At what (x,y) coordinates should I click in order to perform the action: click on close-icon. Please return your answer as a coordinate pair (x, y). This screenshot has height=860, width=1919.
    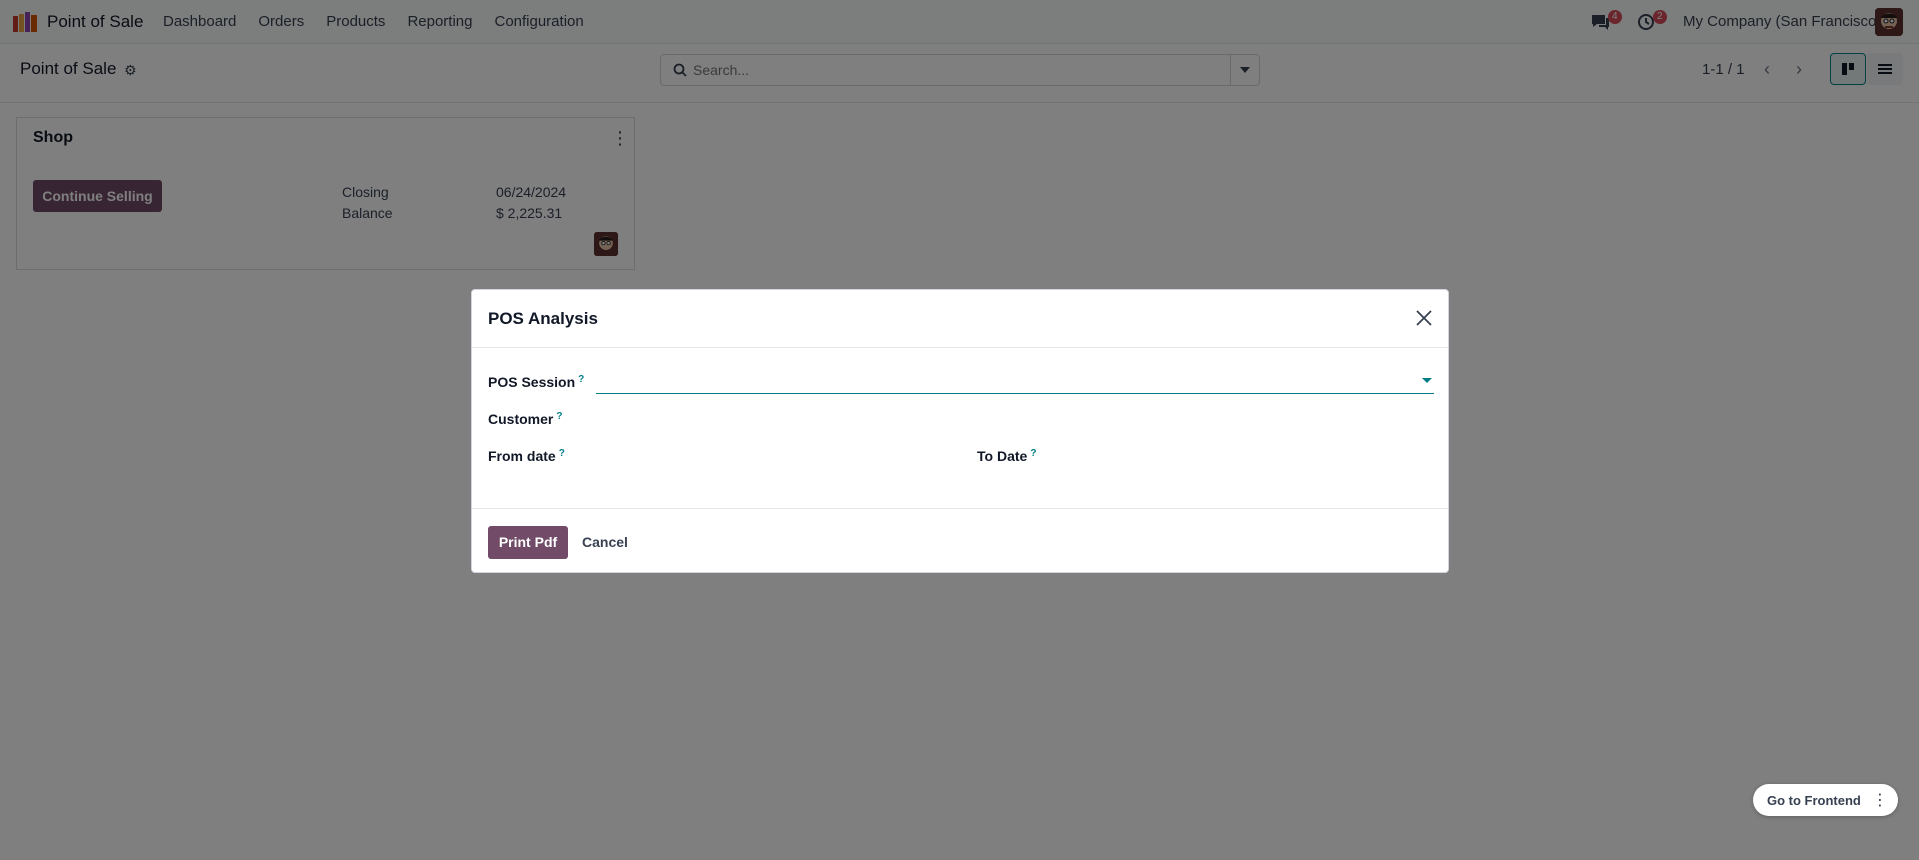
    Looking at the image, I should click on (1424, 318).